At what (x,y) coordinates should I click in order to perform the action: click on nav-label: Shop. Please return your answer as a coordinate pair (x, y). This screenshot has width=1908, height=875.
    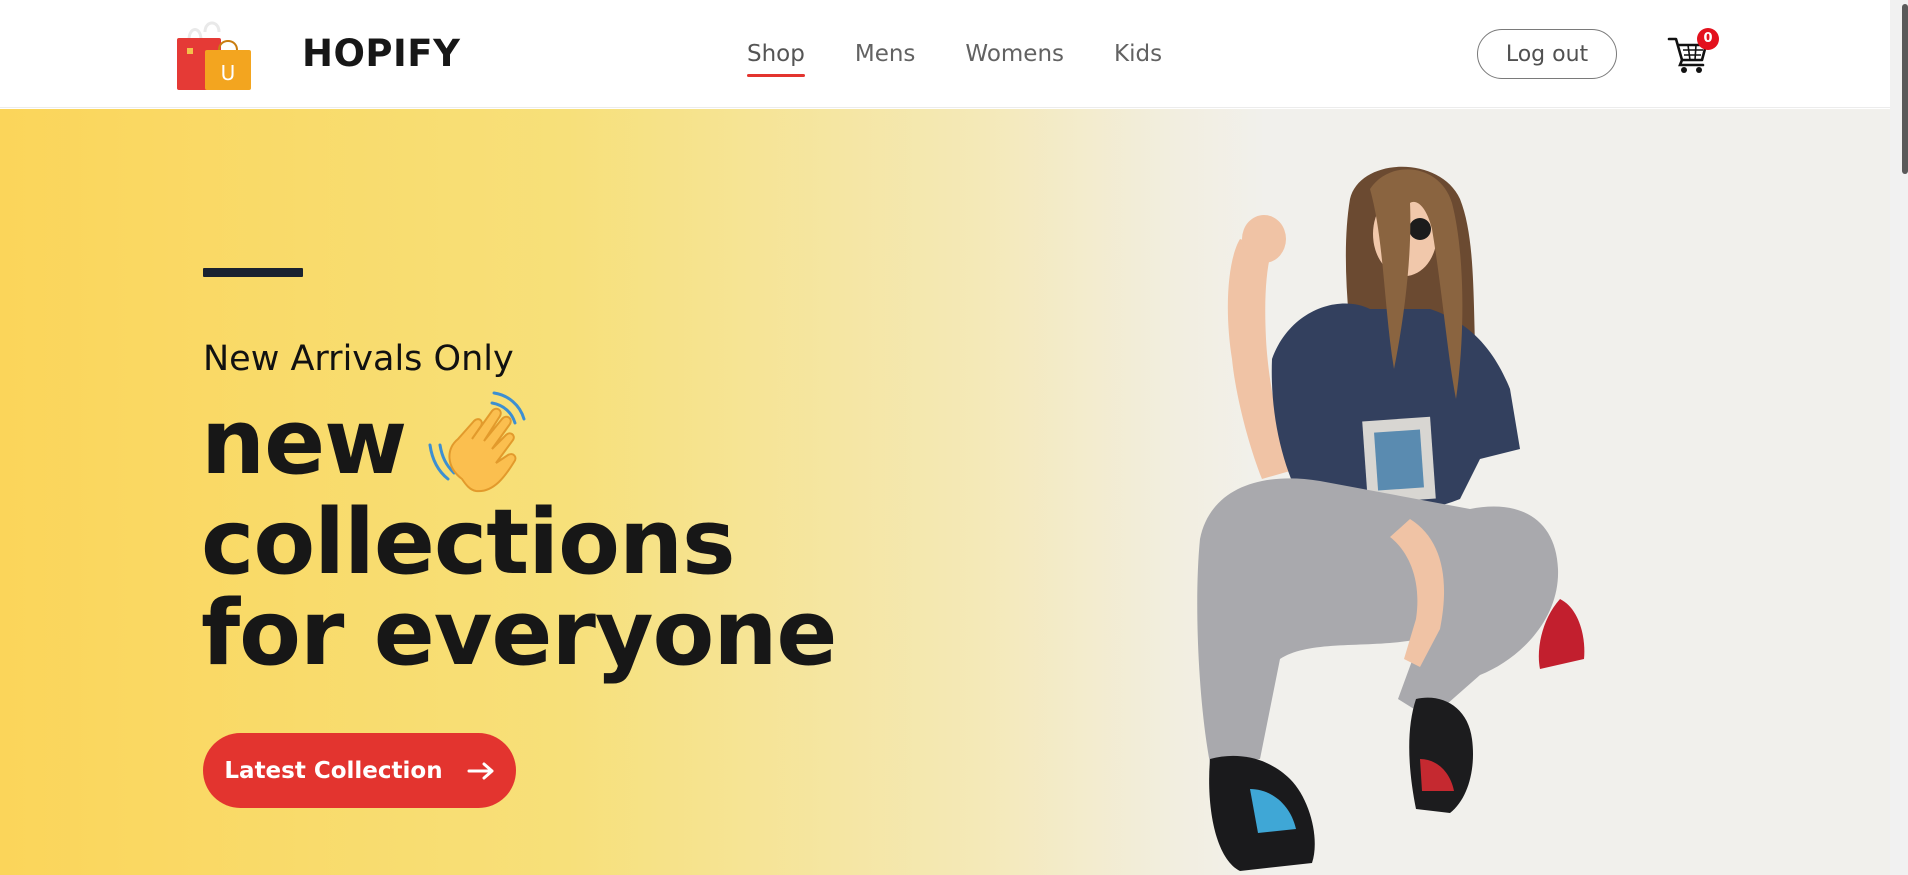
    Looking at the image, I should click on (776, 54).